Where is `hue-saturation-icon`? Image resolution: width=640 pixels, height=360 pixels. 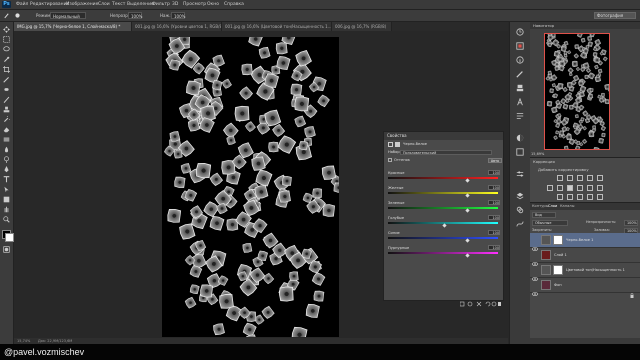 hue-saturation-icon is located at coordinates (550, 188).